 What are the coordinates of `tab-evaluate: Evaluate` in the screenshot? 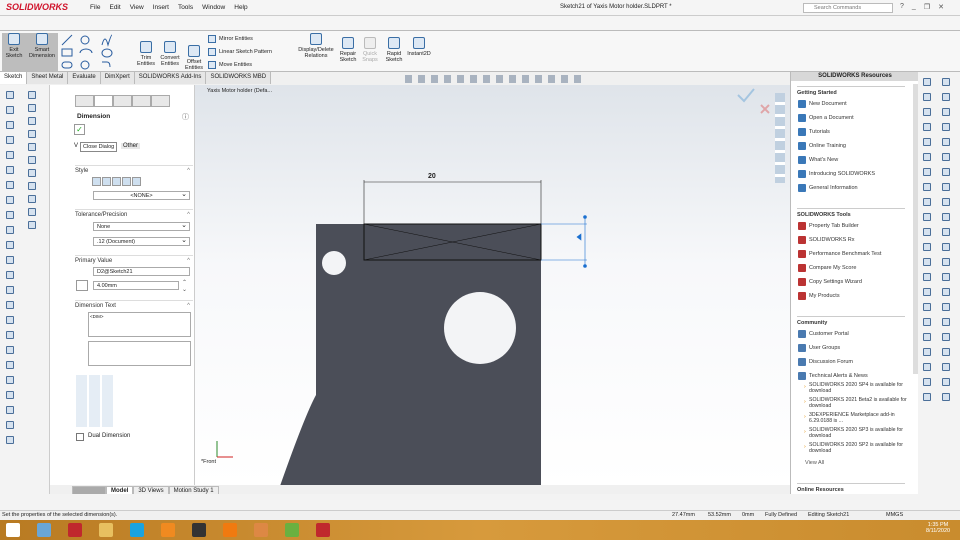 It's located at (84, 78).